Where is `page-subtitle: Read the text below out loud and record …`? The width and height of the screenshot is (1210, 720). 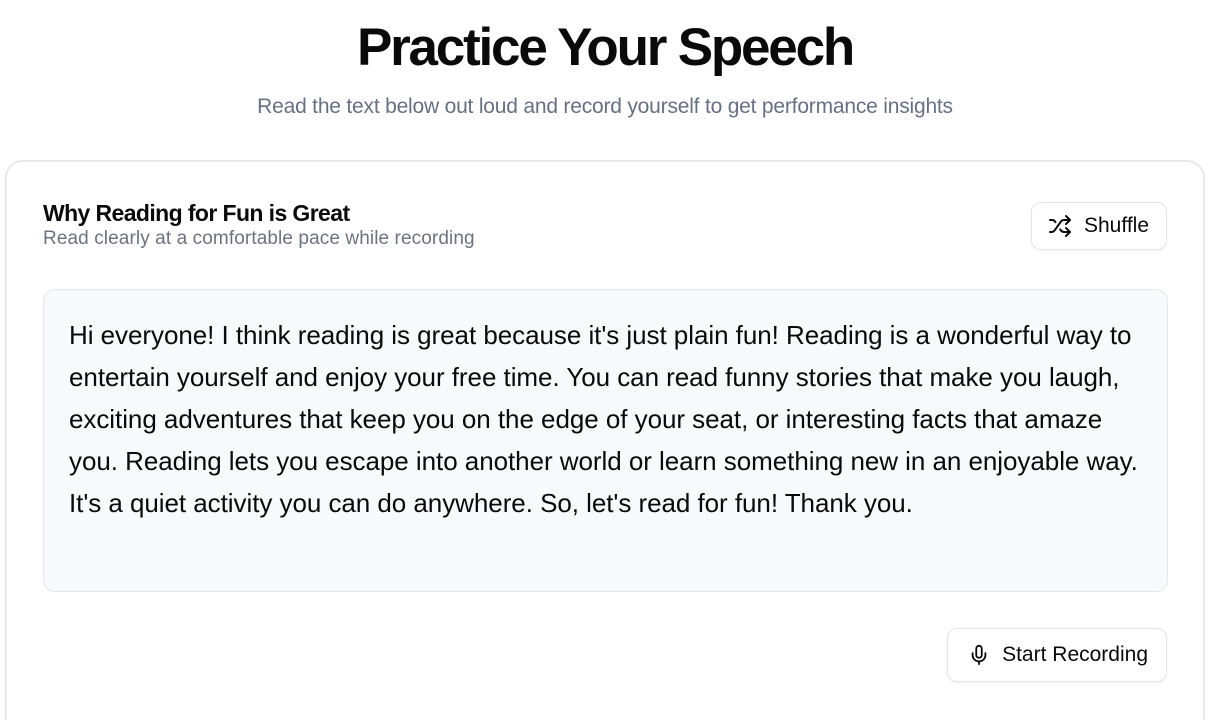
page-subtitle: Read the text below out loud and record … is located at coordinates (605, 106).